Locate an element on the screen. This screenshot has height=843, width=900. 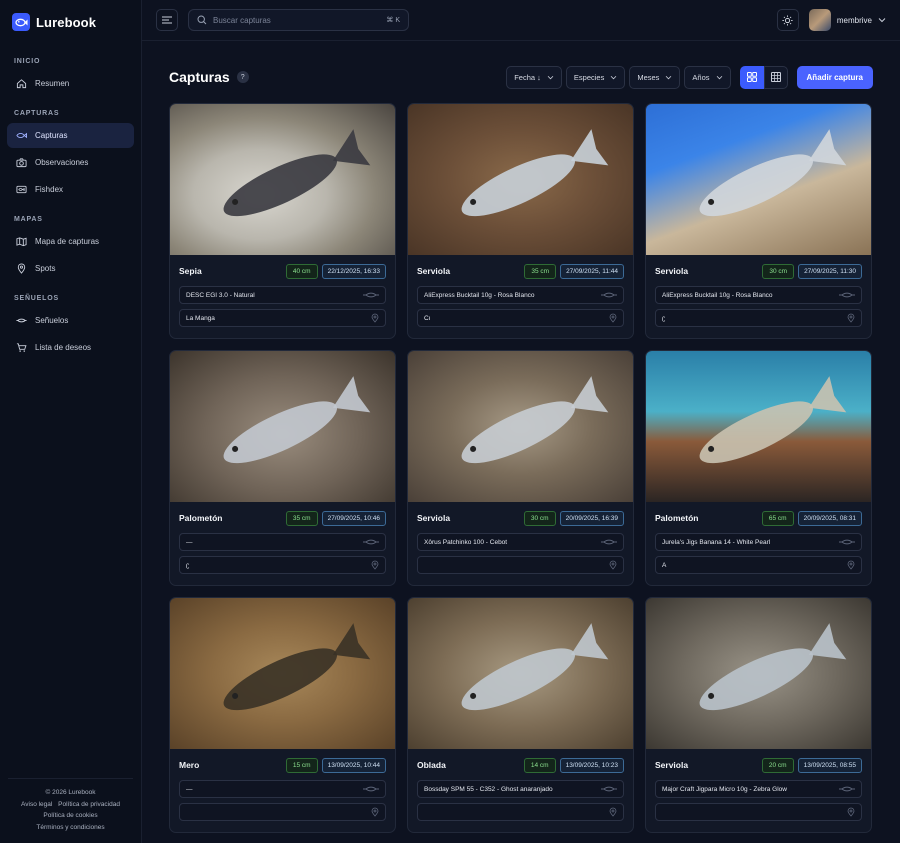
fish-icon is located at coordinates (21, 135).